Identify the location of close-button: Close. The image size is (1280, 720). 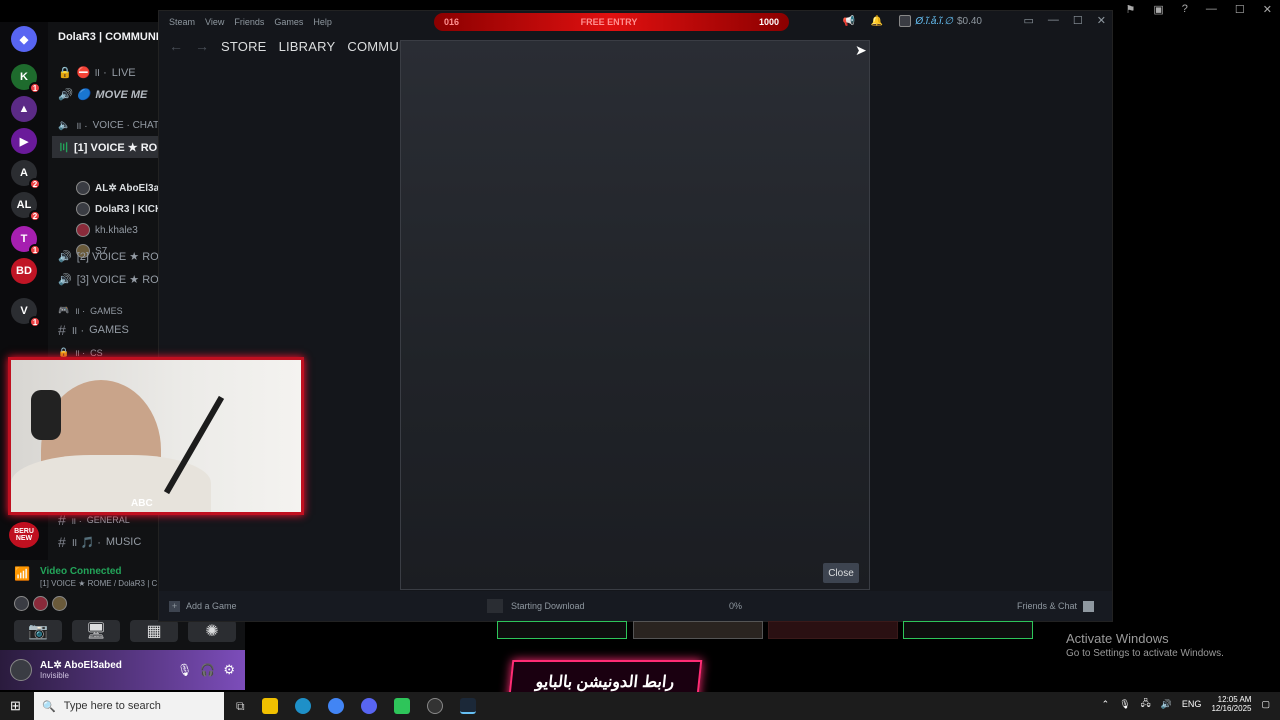
(841, 573).